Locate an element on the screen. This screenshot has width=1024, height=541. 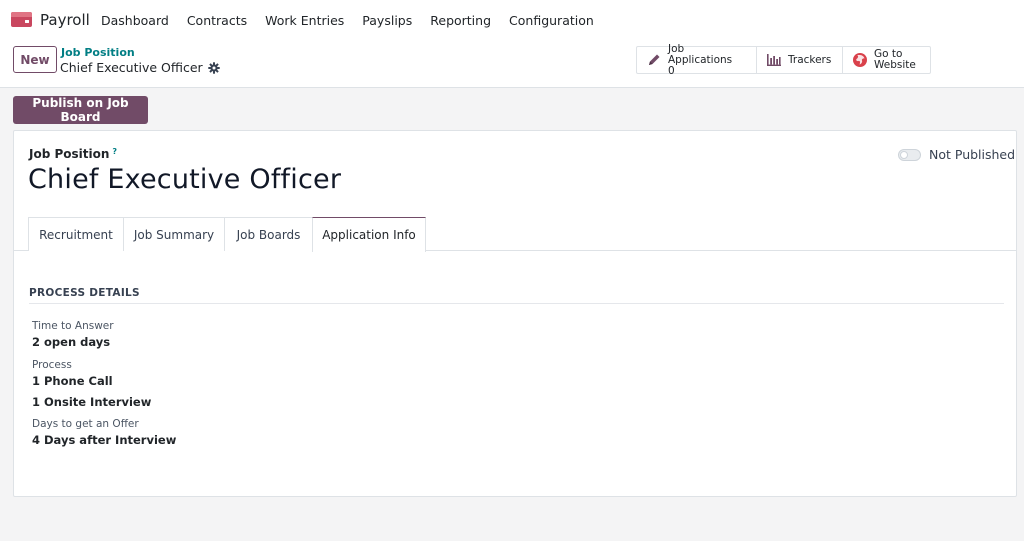
process-step-onsite-interview: 1 Onsite Interview is located at coordinates (92, 402).